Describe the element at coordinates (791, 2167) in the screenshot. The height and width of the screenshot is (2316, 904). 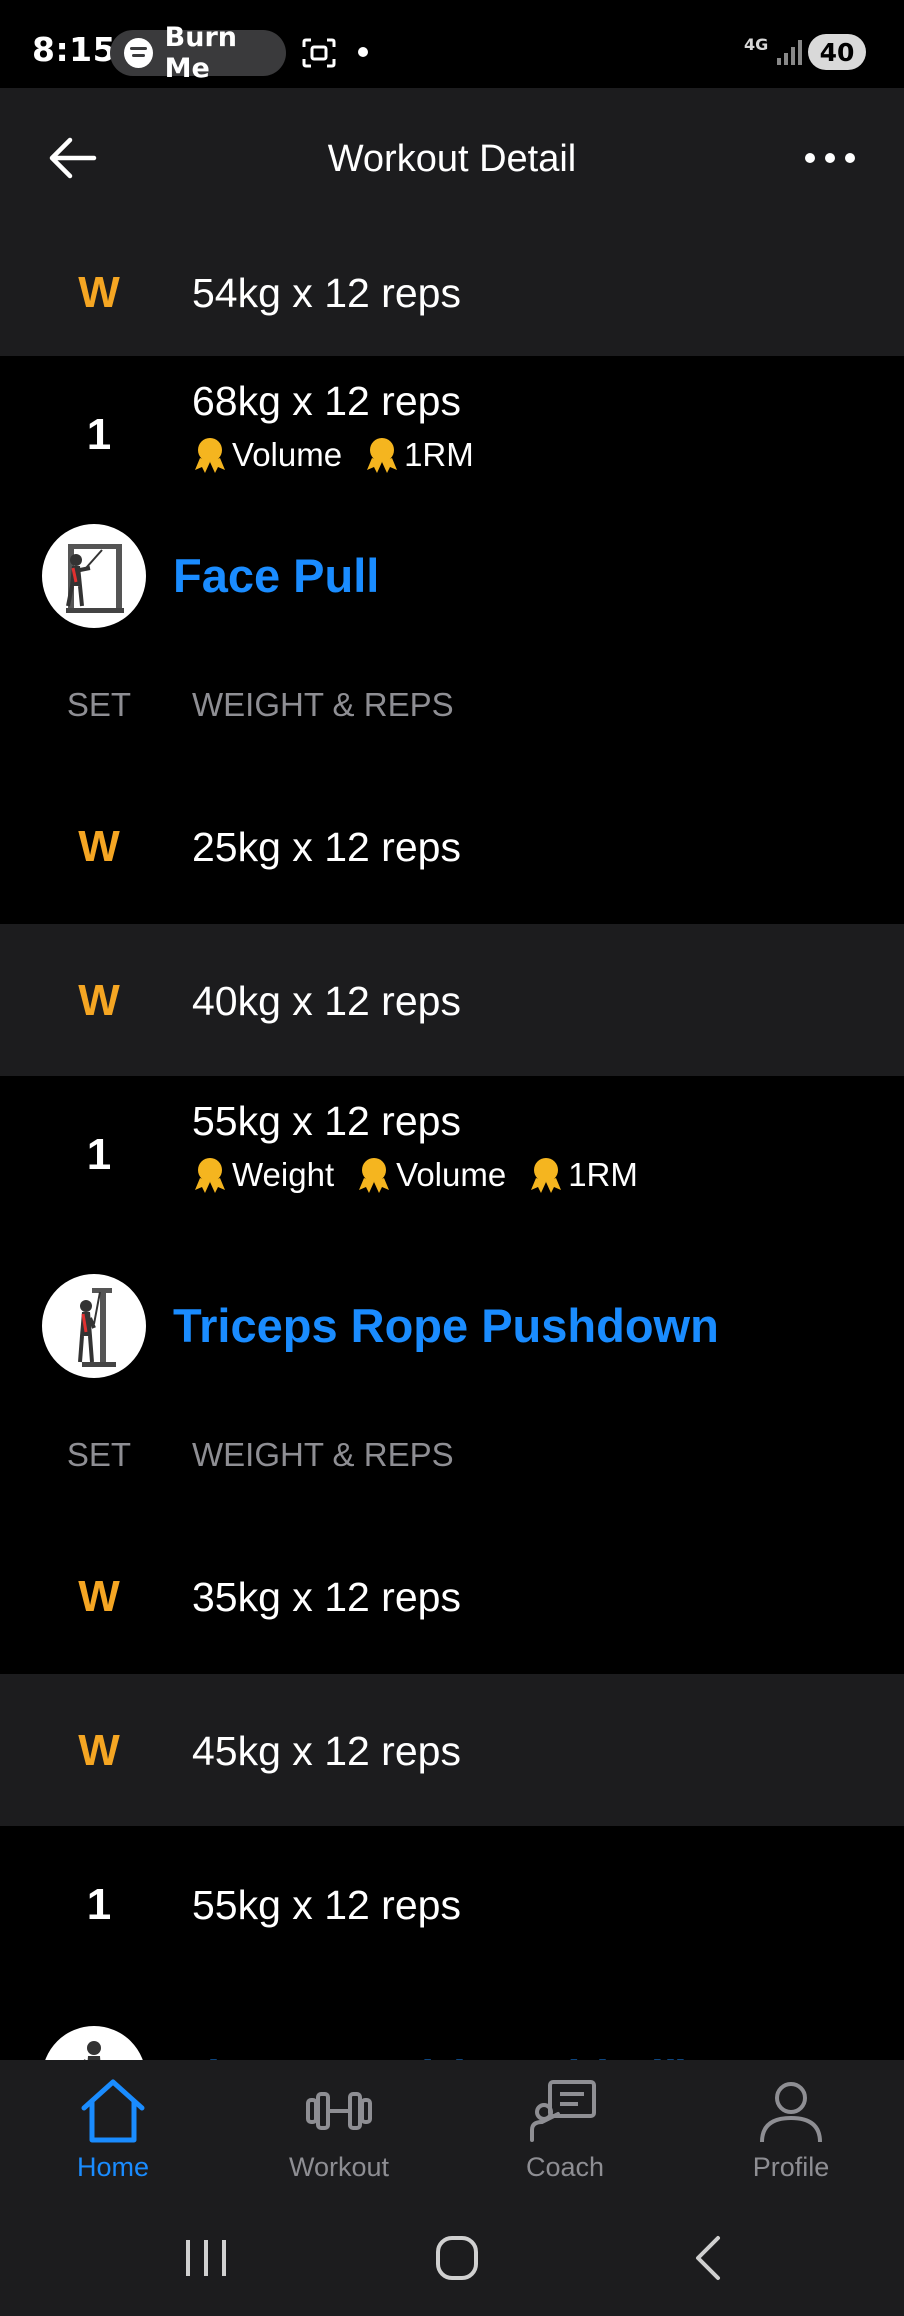
I see `tab-label: Profile` at that location.